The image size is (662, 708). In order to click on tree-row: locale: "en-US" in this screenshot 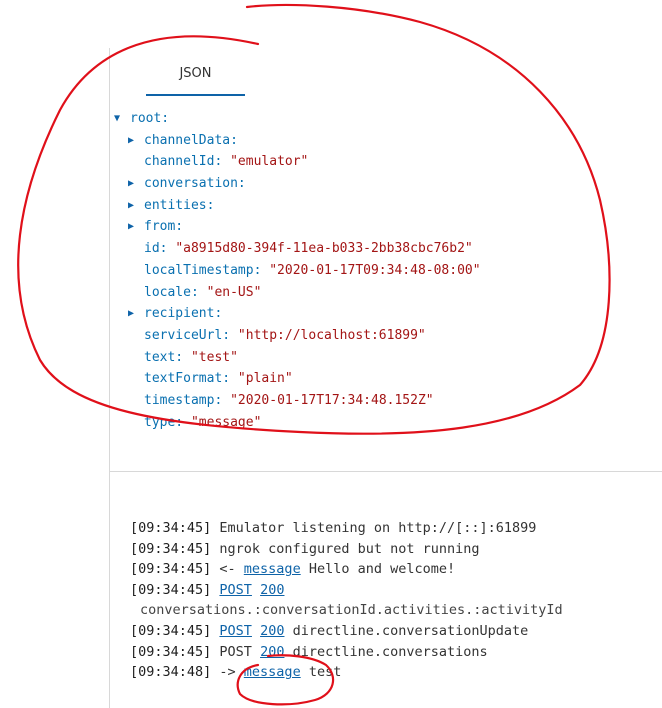, I will do `click(384, 293)`.